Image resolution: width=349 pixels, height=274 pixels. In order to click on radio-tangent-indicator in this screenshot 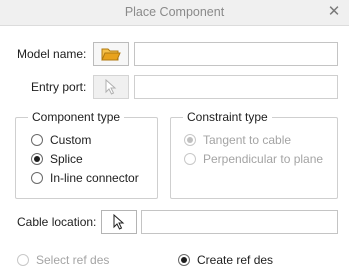, I will do `click(190, 140)`.